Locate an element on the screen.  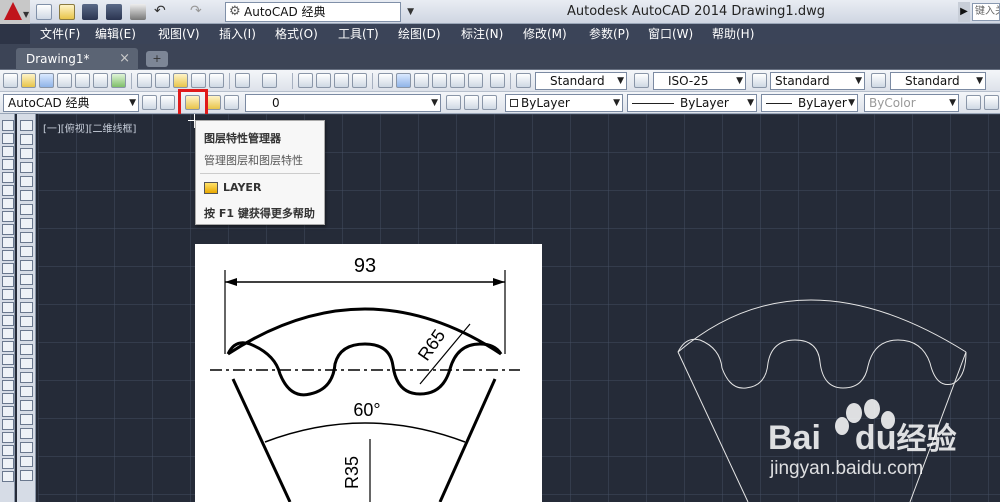
undo-icon is located at coordinates (242, 80).